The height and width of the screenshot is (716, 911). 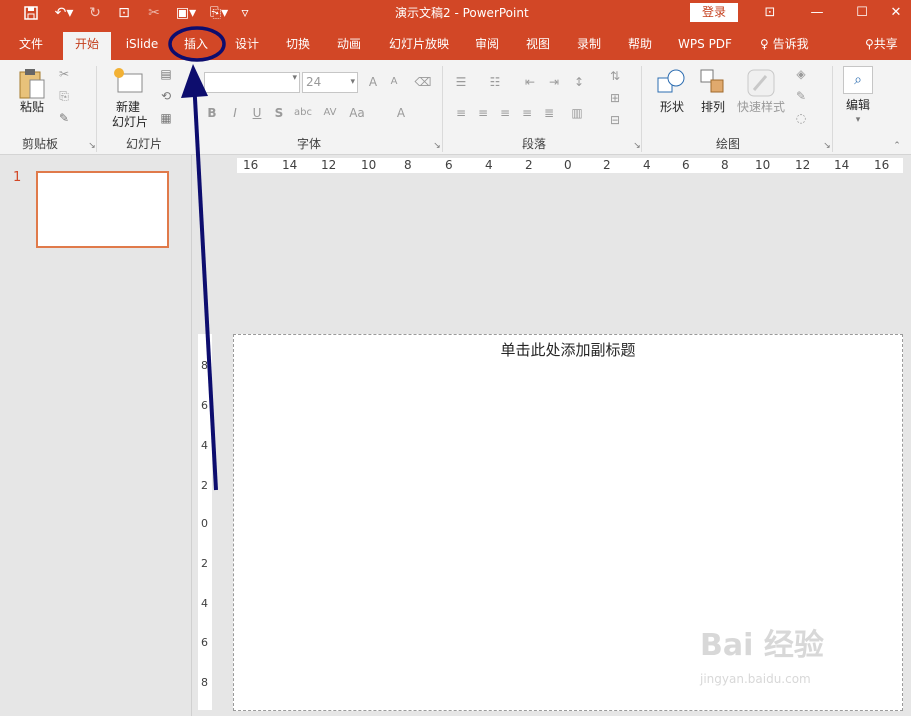 I want to click on tab-review: 审阅, so click(x=487, y=46).